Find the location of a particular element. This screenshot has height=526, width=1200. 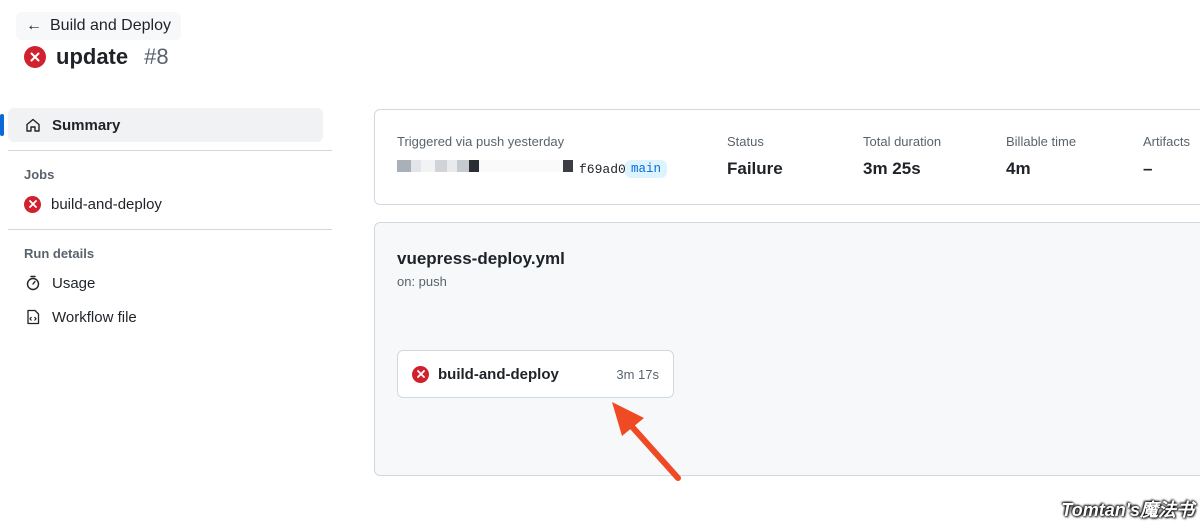

branch-label: main is located at coordinates (646, 169).